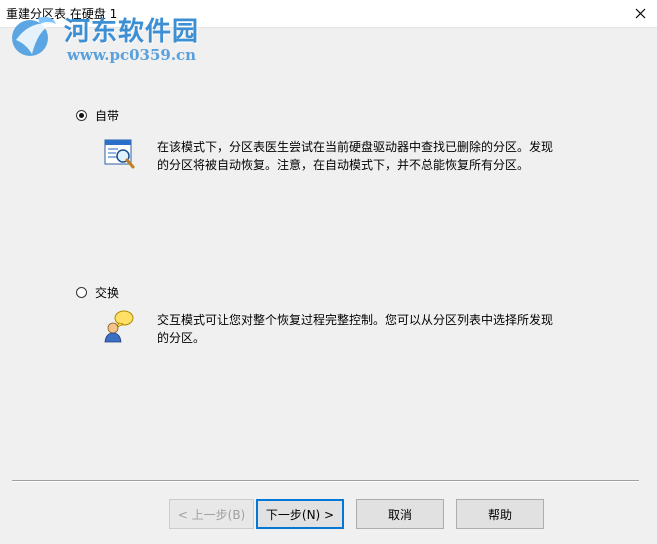 This screenshot has width=657, height=544. What do you see at coordinates (400, 514) in the screenshot?
I see `cancel-button: 取消` at bounding box center [400, 514].